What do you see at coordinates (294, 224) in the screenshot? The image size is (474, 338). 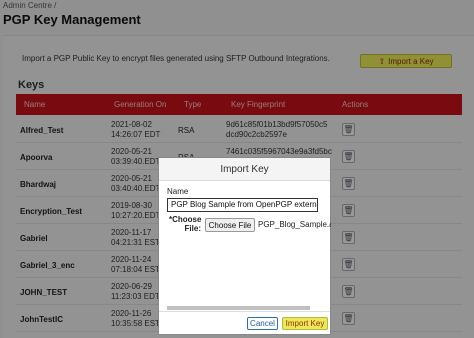 I see `selected-file-name: PGP_Blog_Sample.asc` at bounding box center [294, 224].